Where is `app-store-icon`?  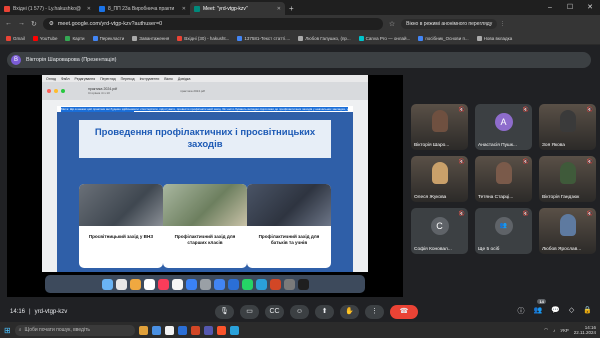 app-store-icon is located at coordinates (191, 284).